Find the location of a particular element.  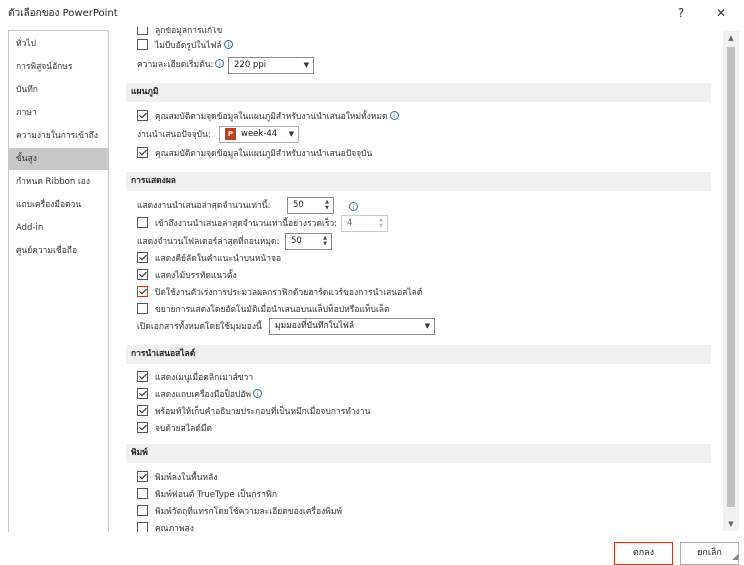

current-presentation-label: งานนำเสนอปัจจุบัน: is located at coordinates (174, 135).